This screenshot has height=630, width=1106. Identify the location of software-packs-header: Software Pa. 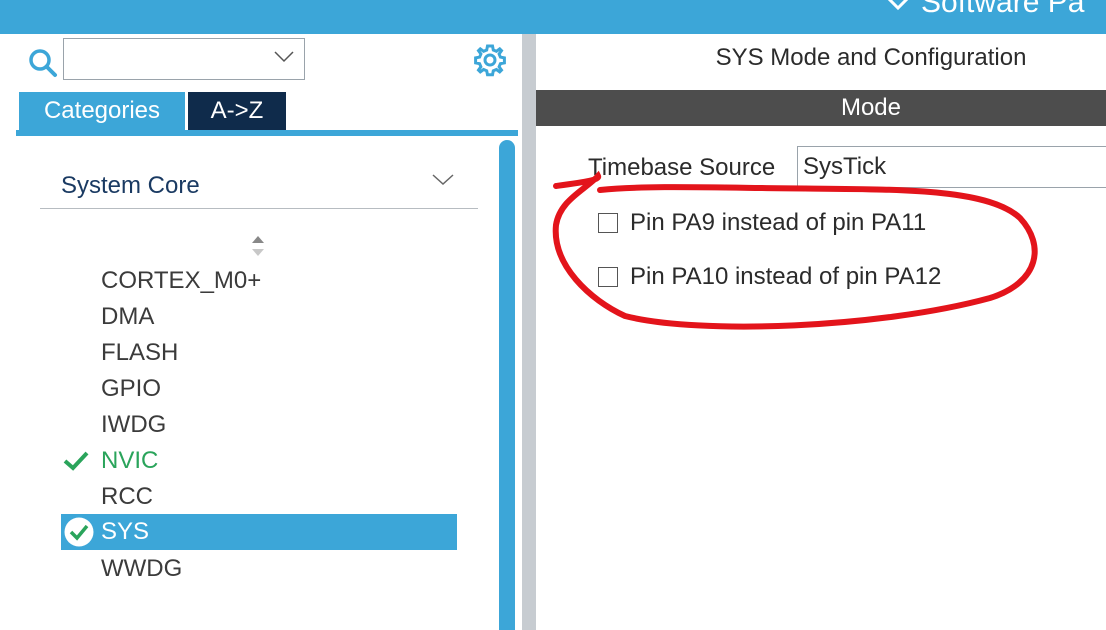
(984, 10).